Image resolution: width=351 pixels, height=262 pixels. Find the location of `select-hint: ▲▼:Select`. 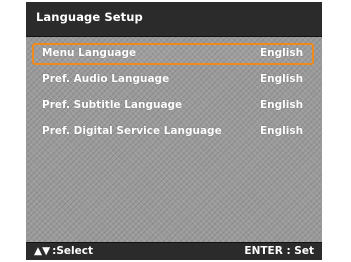

select-hint: ▲▼:Select is located at coordinates (63, 251).